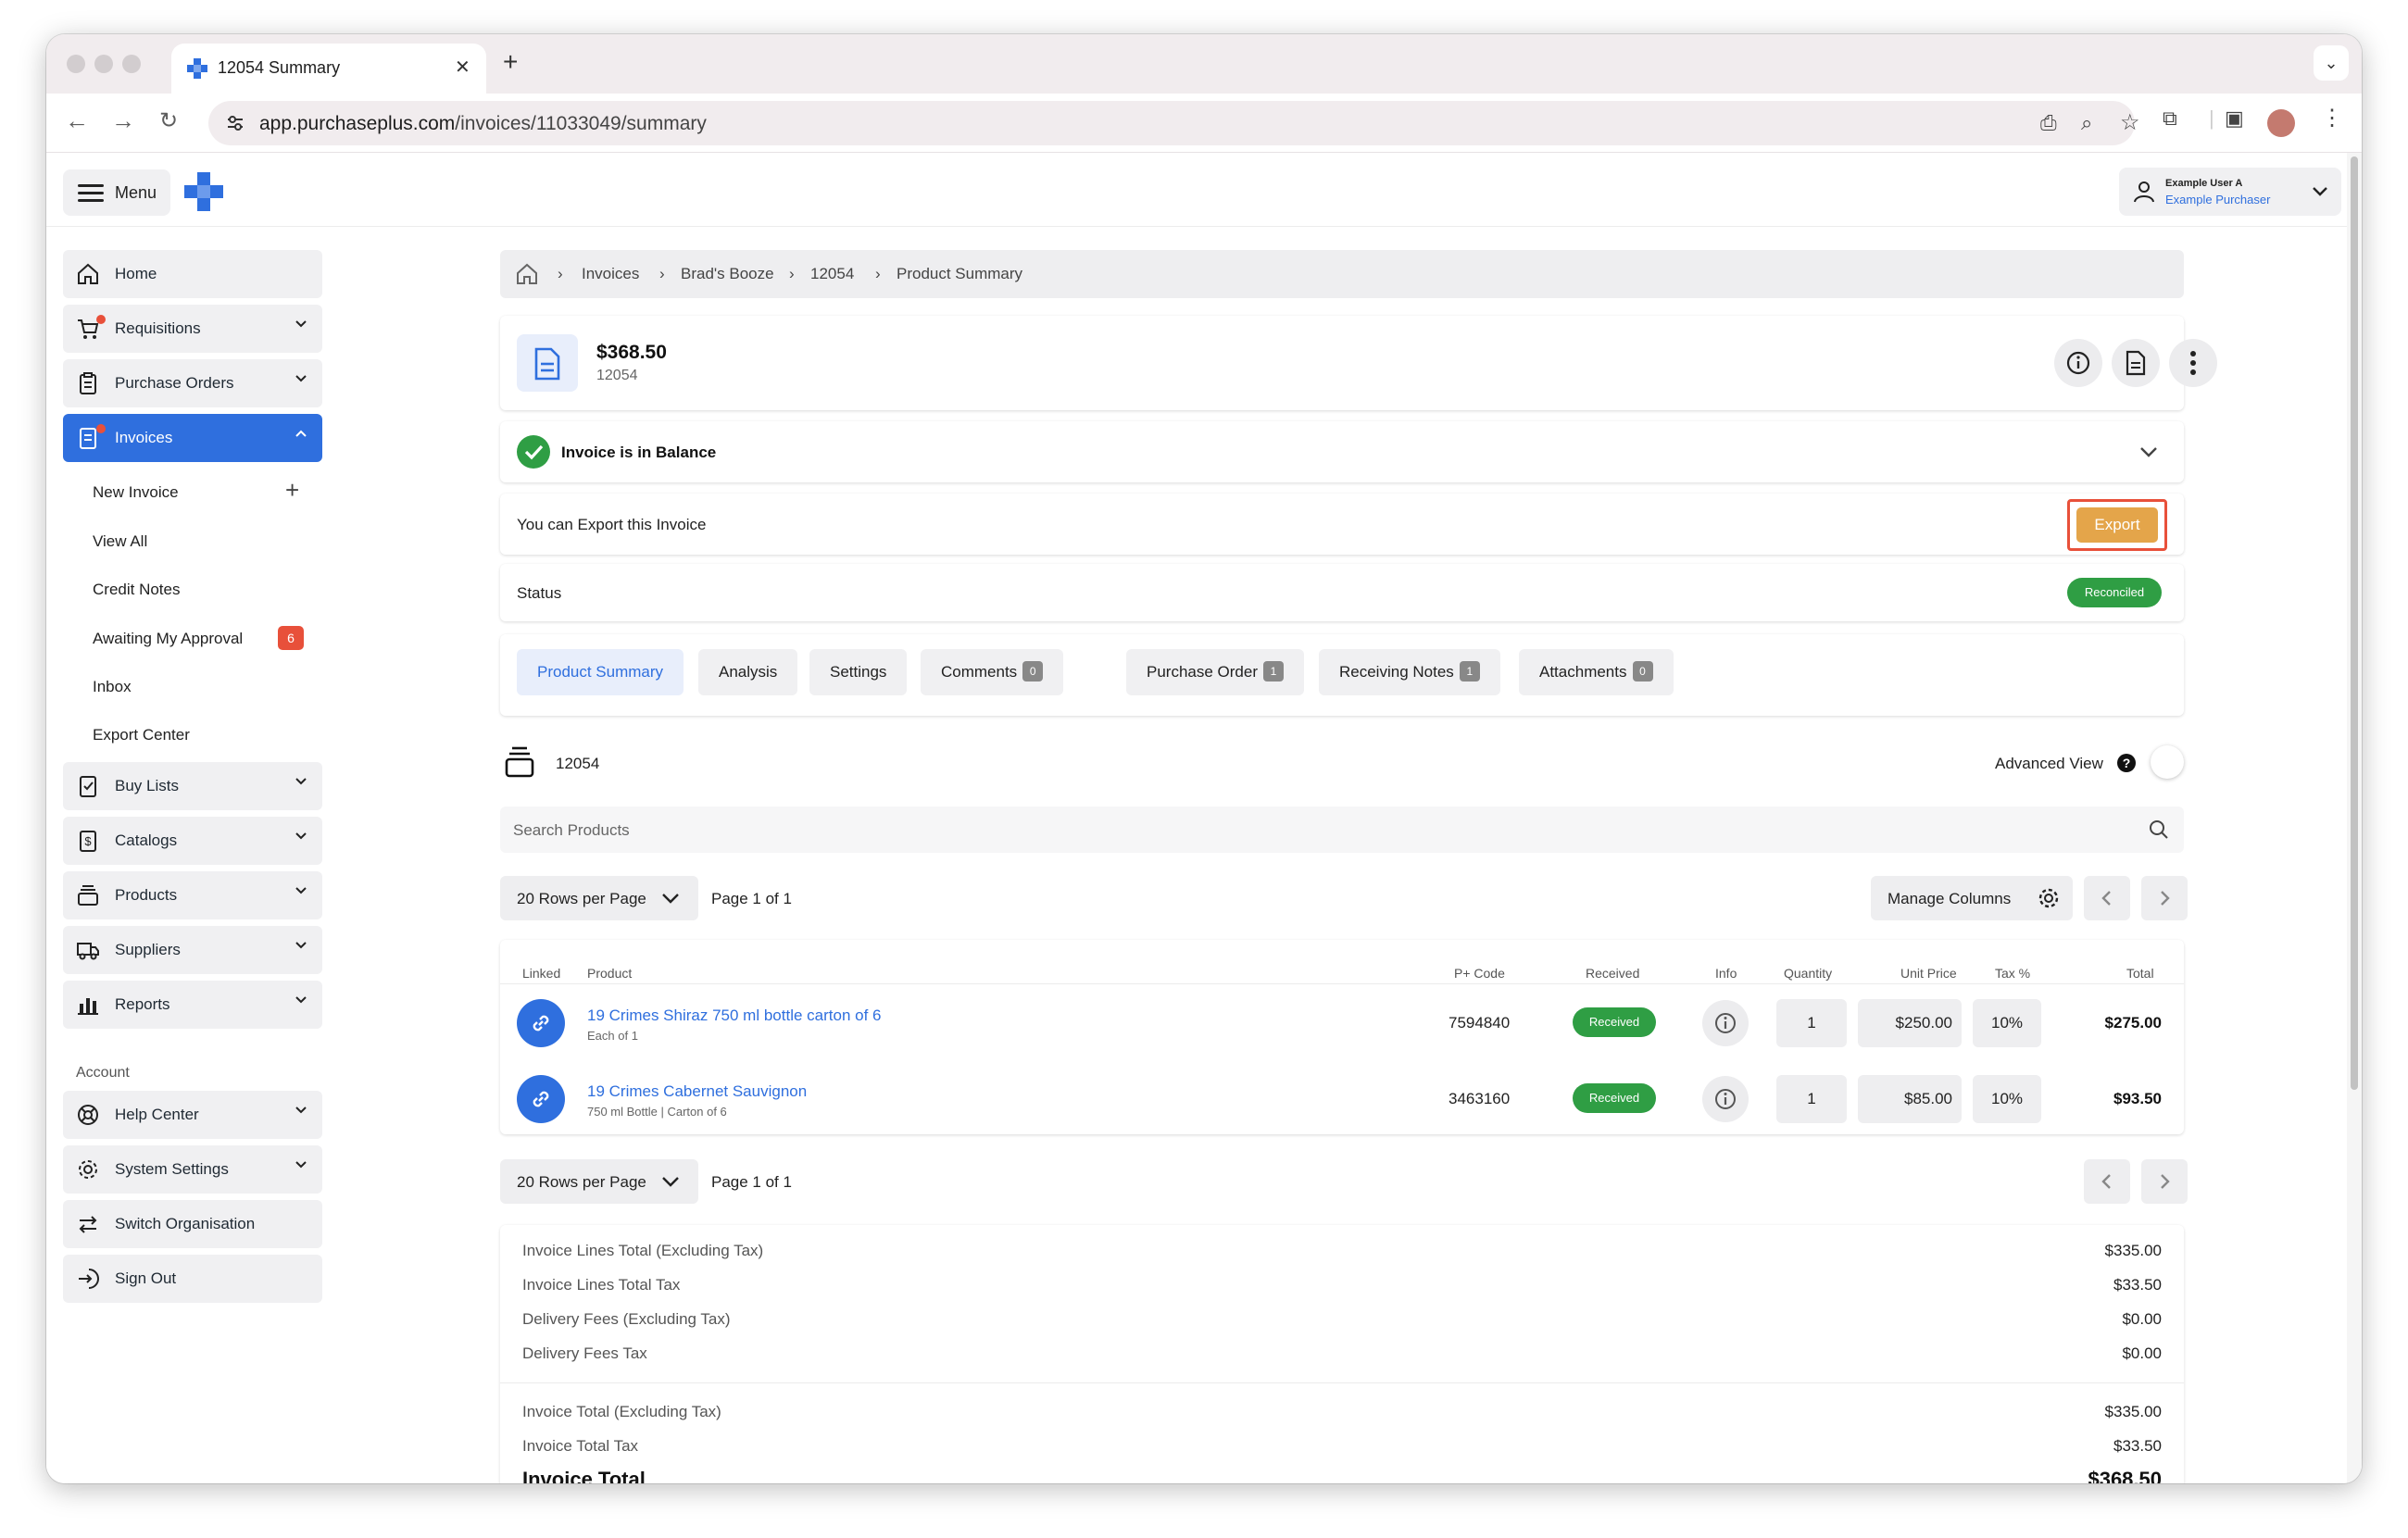  I want to click on back-arrow-icon: ←, so click(77, 120).